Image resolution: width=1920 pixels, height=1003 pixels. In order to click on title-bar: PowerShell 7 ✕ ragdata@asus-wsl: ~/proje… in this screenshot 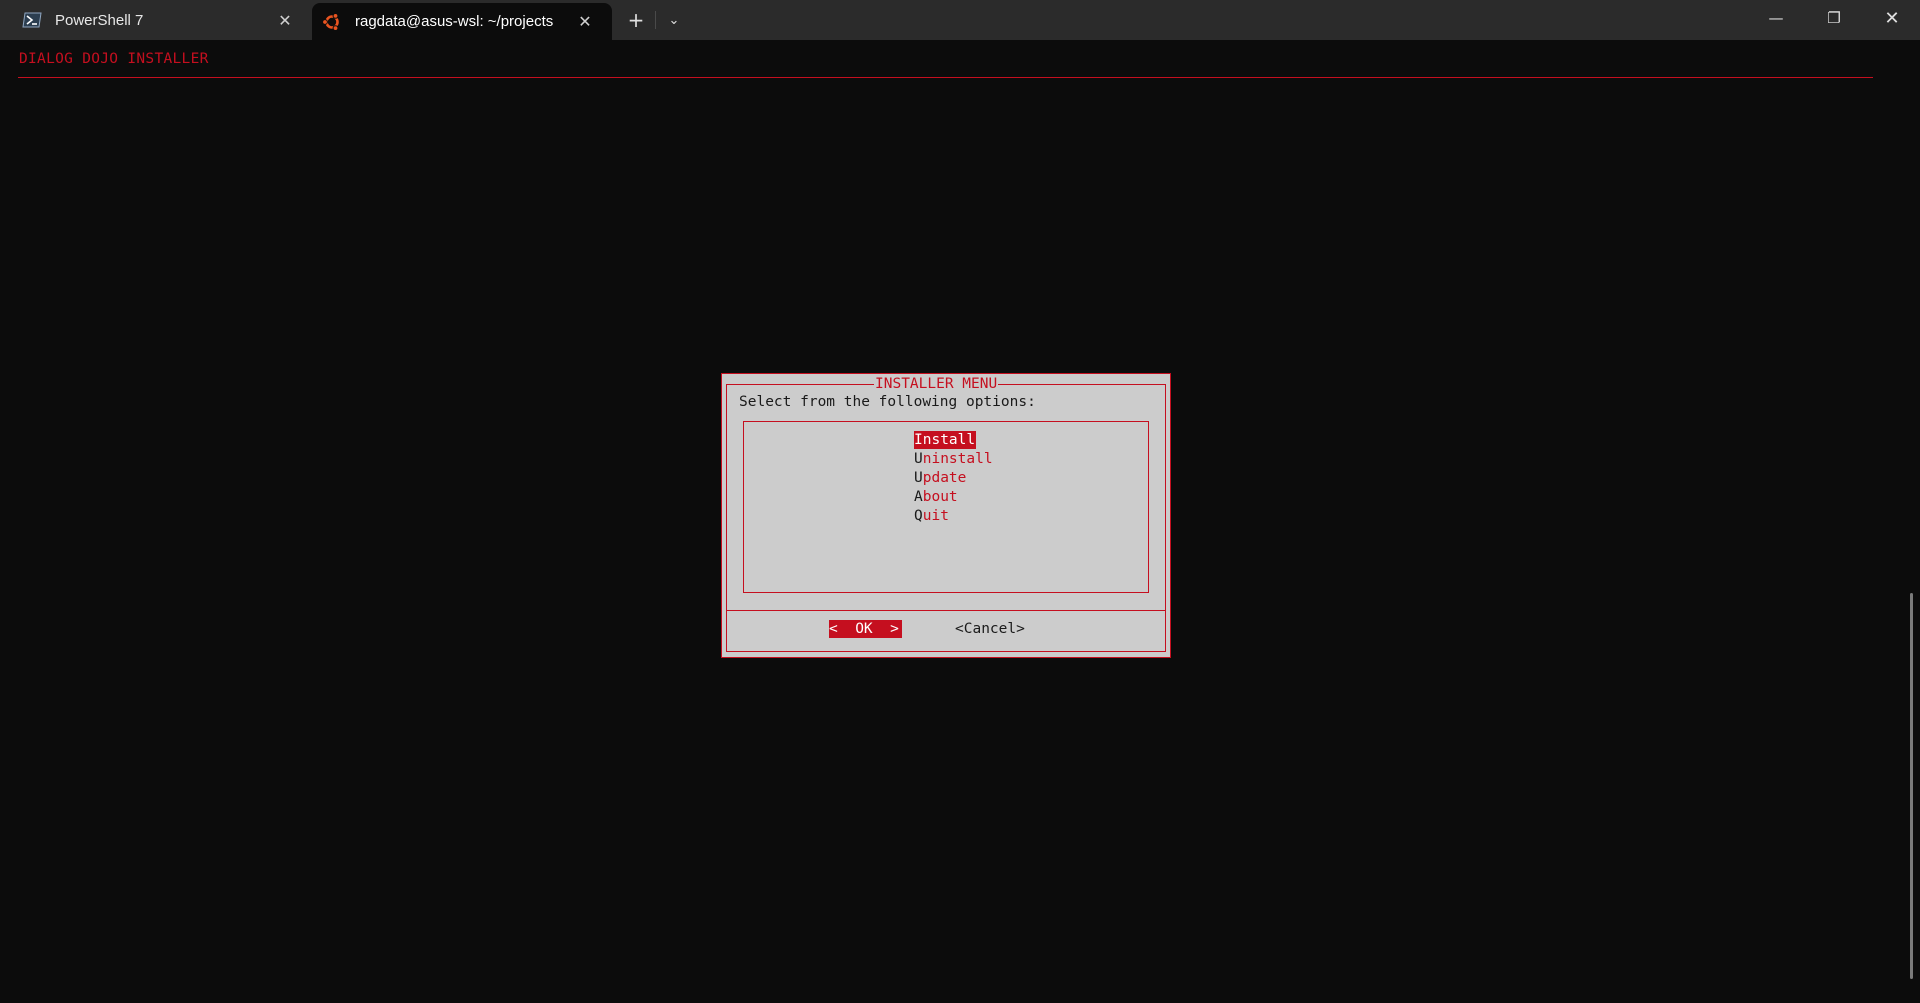, I will do `click(960, 20)`.